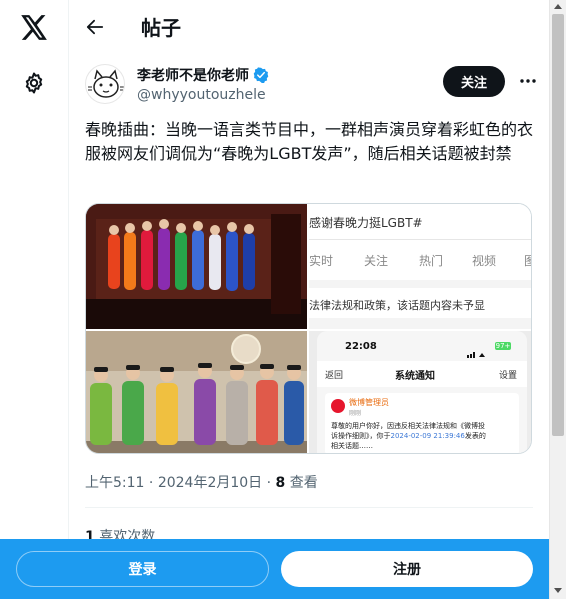 Image resolution: width=566 pixels, height=599 pixels. Describe the element at coordinates (261, 75) in the screenshot. I see `verified-badge-icon` at that location.